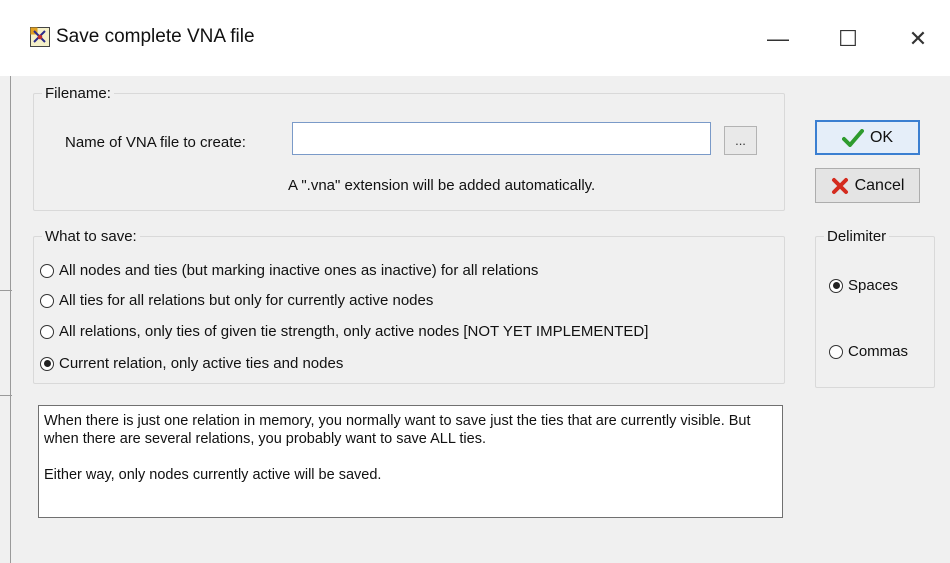  What do you see at coordinates (867, 137) in the screenshot?
I see `ok-button: OK` at bounding box center [867, 137].